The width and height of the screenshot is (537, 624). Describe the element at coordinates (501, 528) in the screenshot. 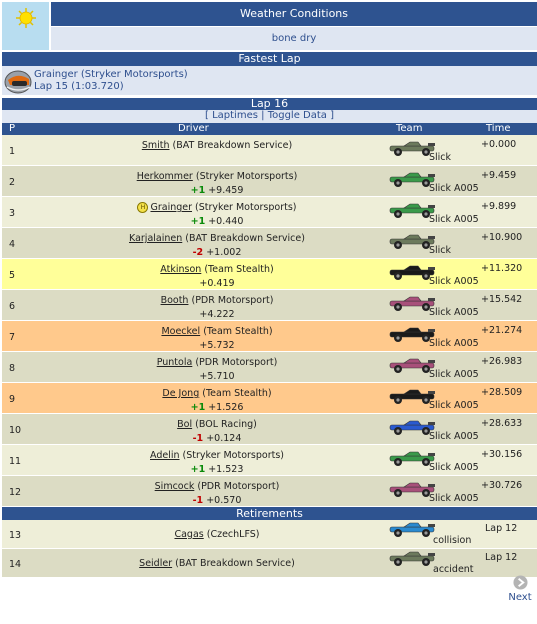

I see `retirement-lap: Lap 12` at that location.